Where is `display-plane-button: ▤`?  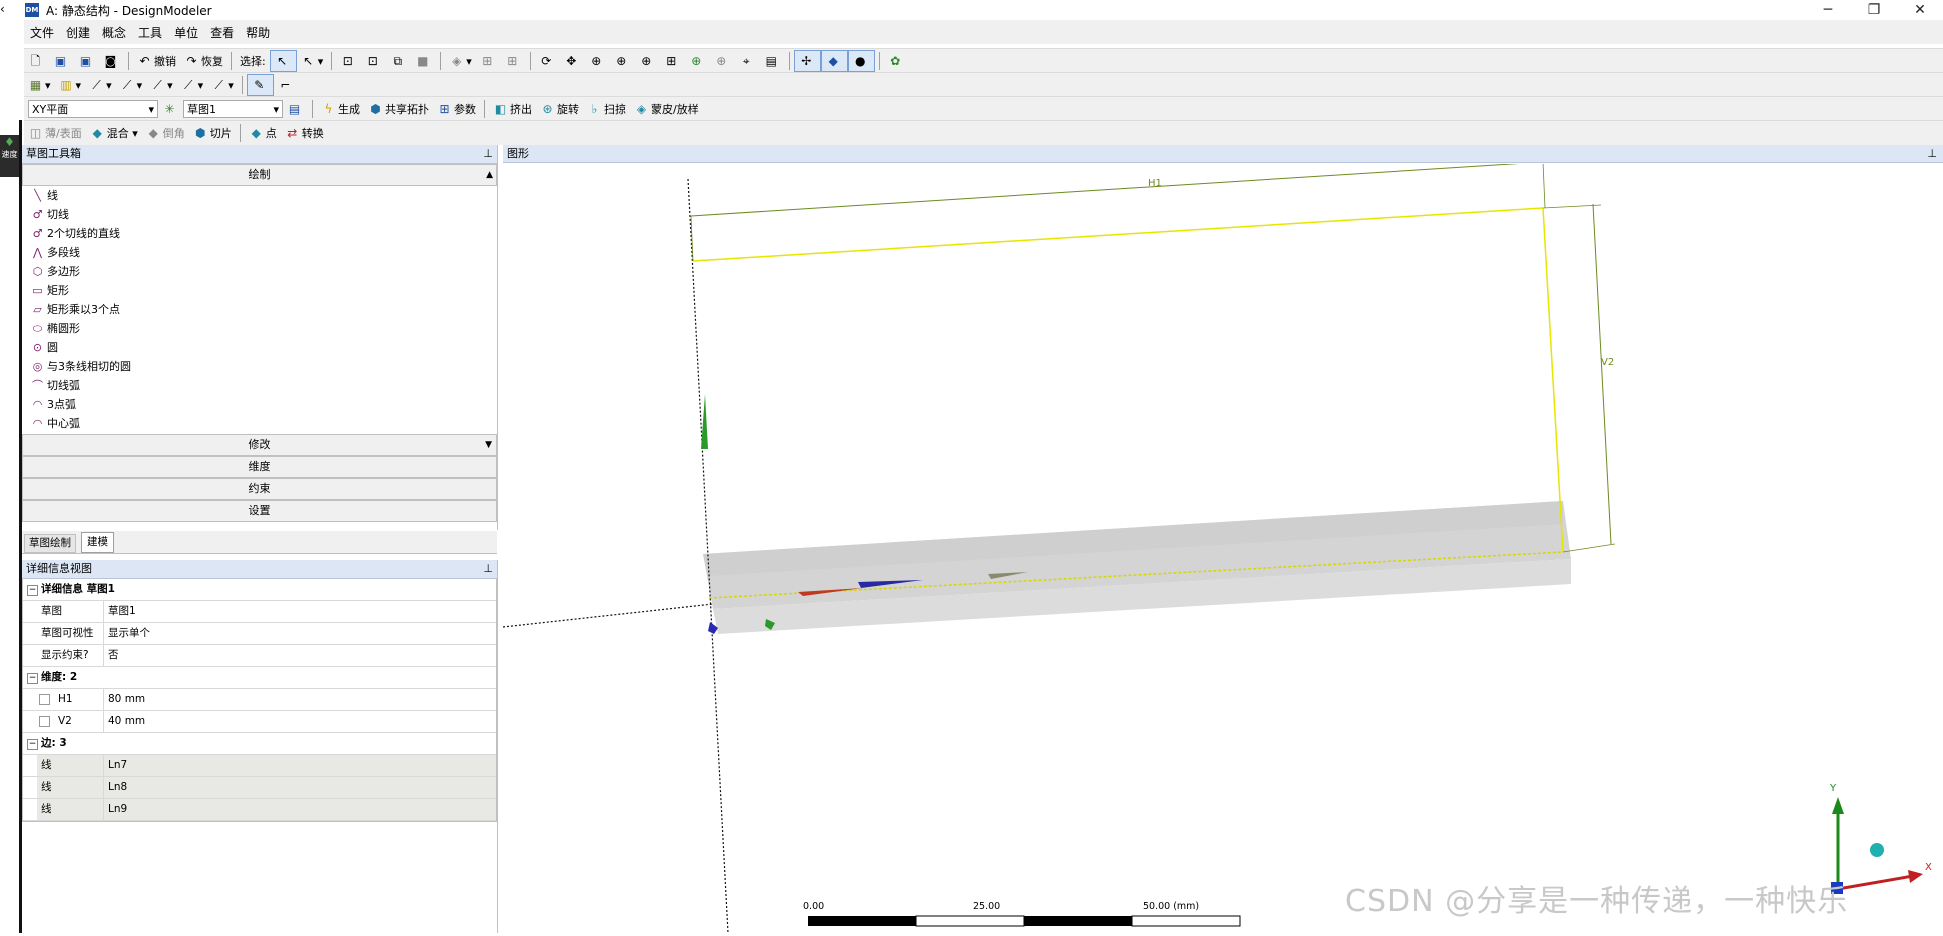 display-plane-button: ▤ is located at coordinates (772, 61).